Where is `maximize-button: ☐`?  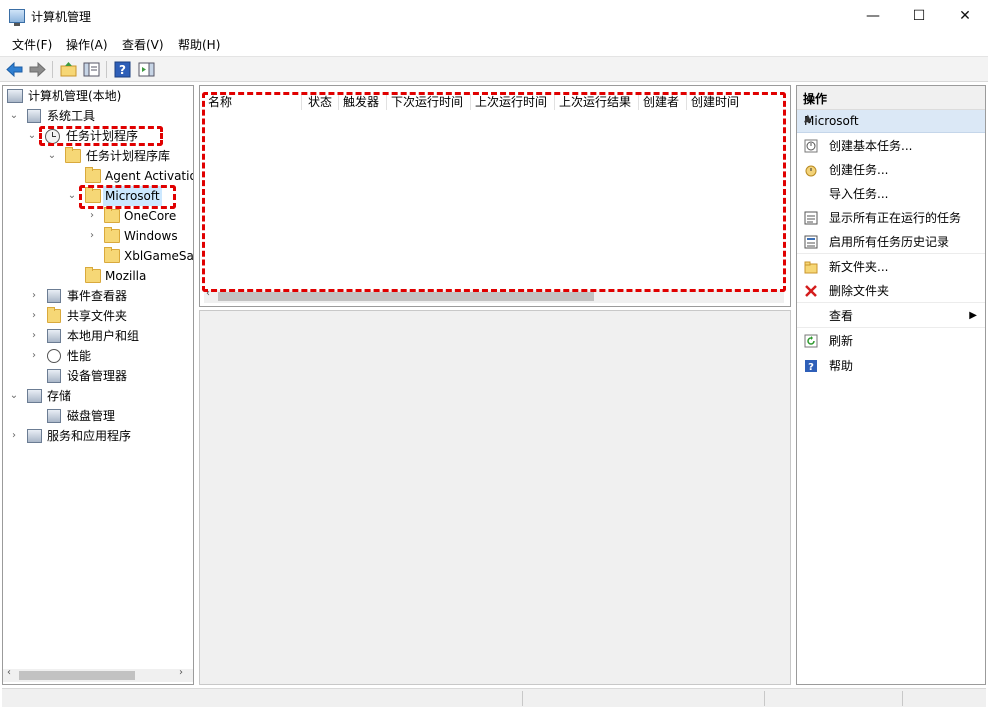 maximize-button: ☐ is located at coordinates (919, 16).